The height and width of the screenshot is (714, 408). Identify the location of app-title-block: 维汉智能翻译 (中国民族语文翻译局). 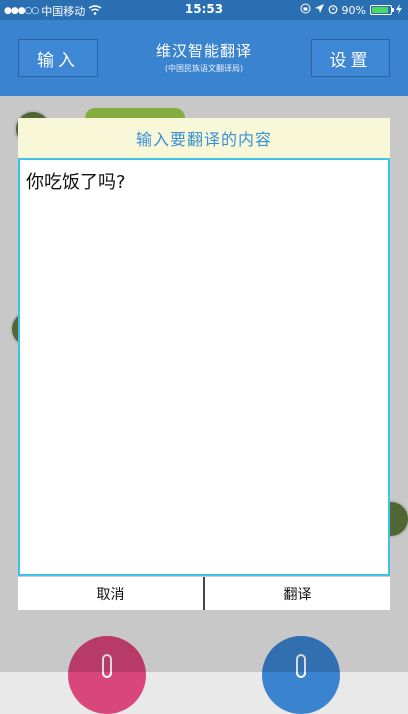
(204, 57).